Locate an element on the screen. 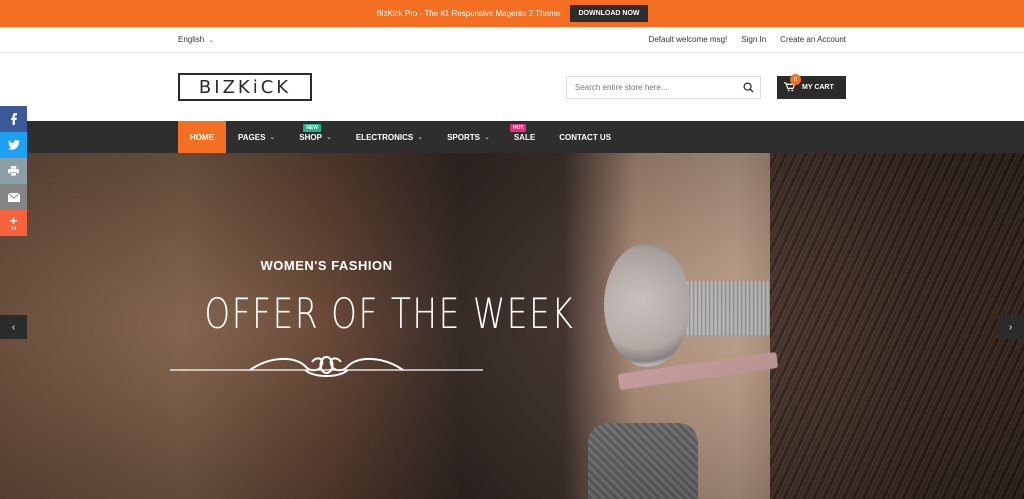 This screenshot has width=1024, height=499. language-switcher: English ⌄ is located at coordinates (196, 39).